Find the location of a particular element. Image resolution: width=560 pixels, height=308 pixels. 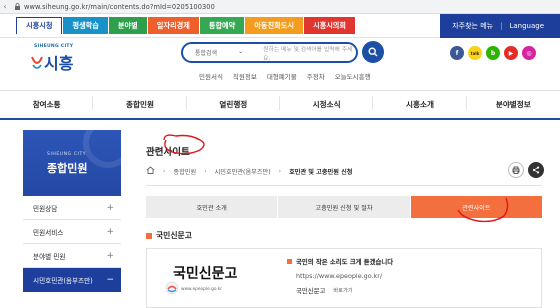

back-arrow-icon: ‹ is located at coordinates (5, 6).